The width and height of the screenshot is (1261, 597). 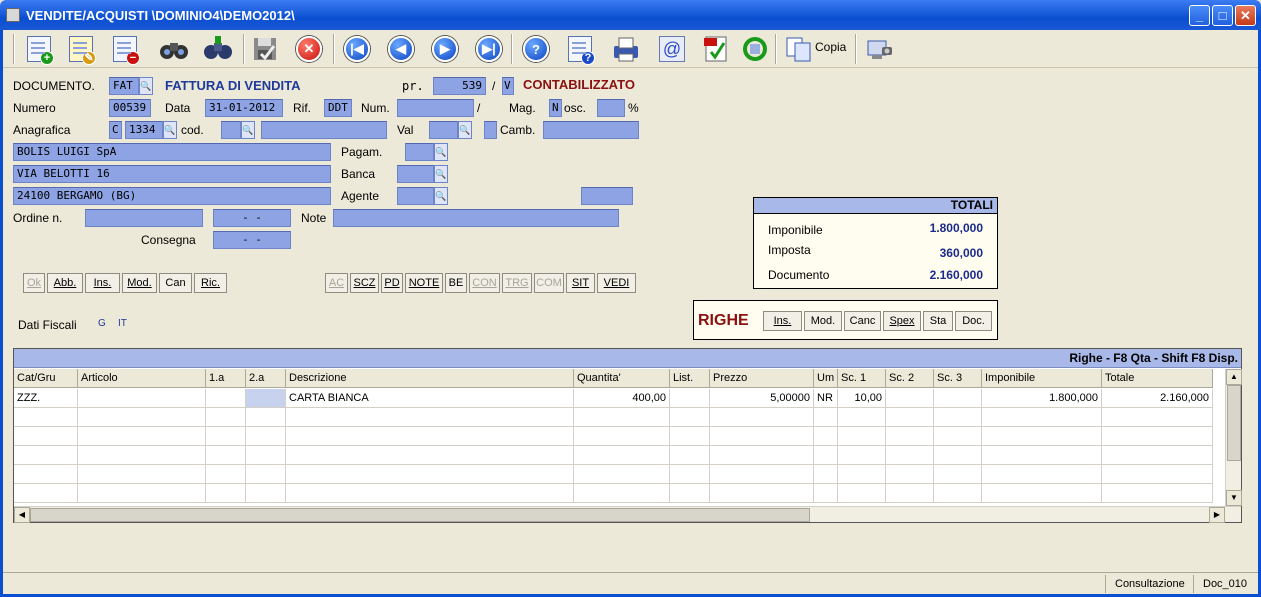 What do you see at coordinates (175, 283) in the screenshot?
I see `can-button: Can` at bounding box center [175, 283].